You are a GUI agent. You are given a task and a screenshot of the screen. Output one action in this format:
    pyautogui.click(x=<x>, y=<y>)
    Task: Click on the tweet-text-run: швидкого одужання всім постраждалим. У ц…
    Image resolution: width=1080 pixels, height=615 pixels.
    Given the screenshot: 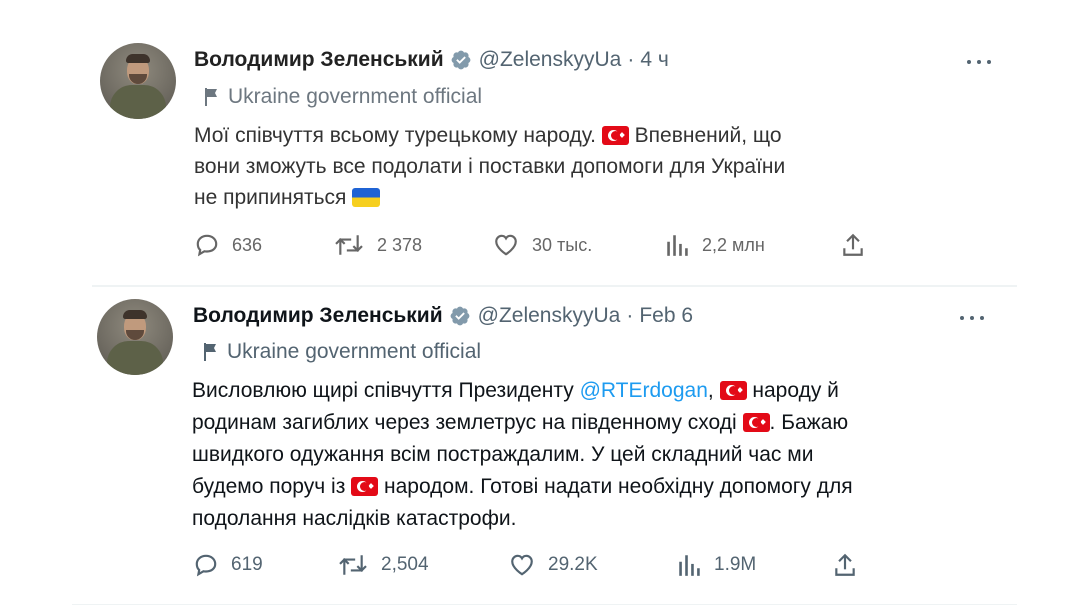 What is the action you would take?
    pyautogui.click(x=503, y=454)
    